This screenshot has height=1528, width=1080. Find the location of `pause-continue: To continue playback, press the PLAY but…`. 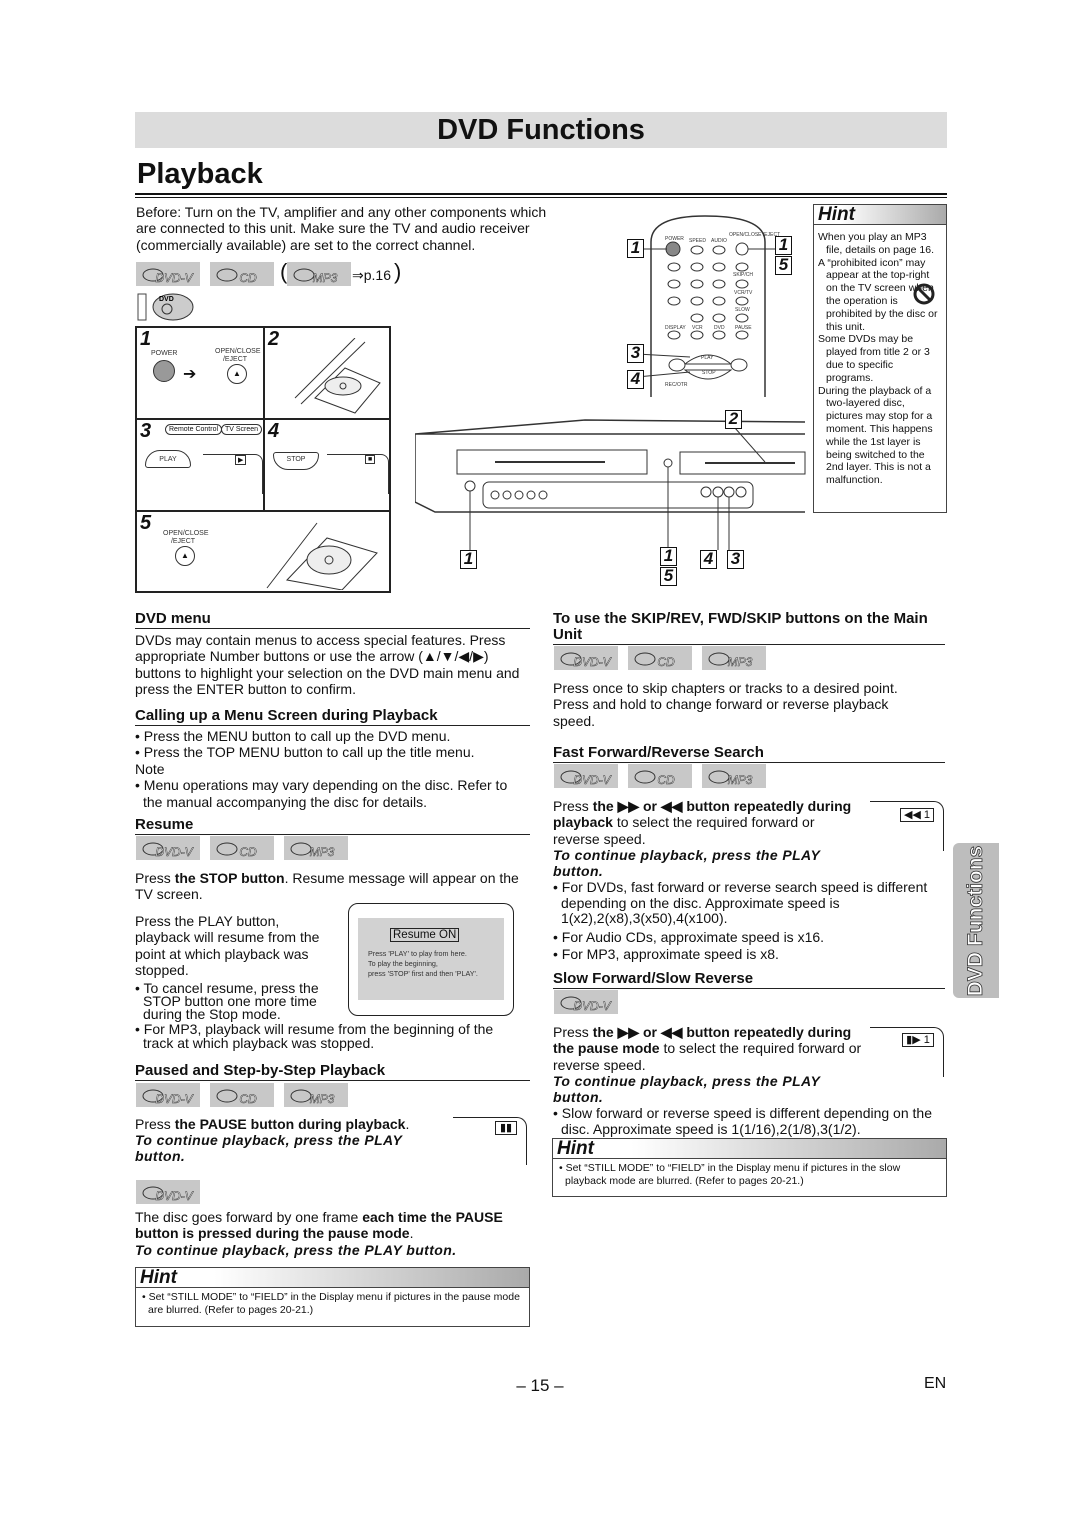

pause-continue: To continue playback, press the PLAY but… is located at coordinates (268, 1148).